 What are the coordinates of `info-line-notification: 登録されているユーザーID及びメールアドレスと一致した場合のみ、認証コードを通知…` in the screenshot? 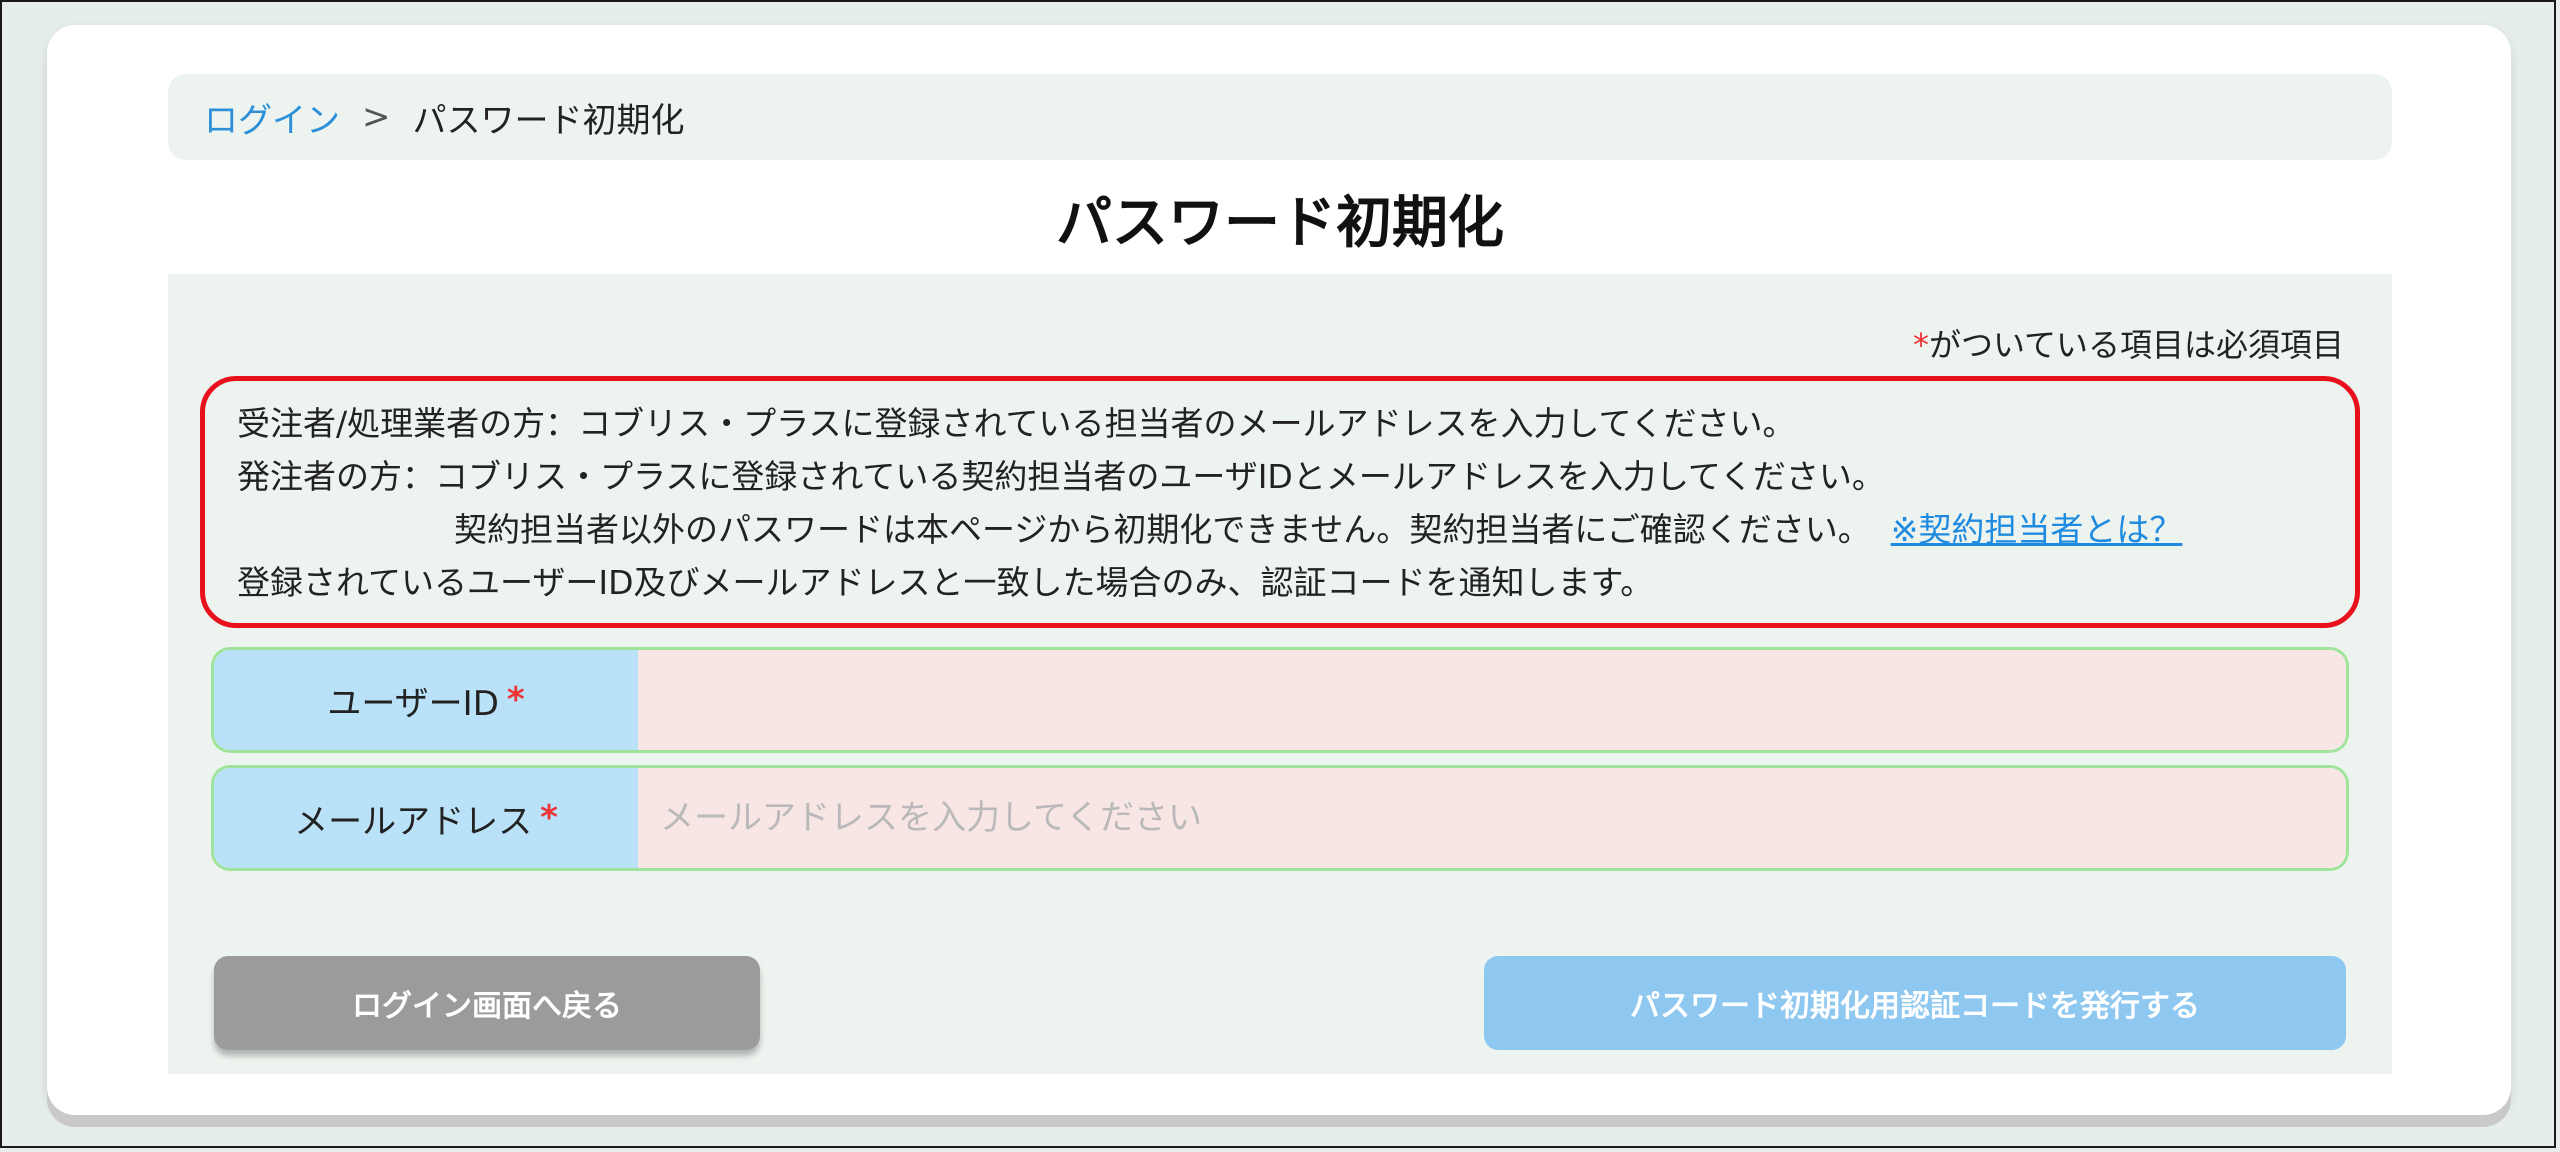 It's located at (945, 582).